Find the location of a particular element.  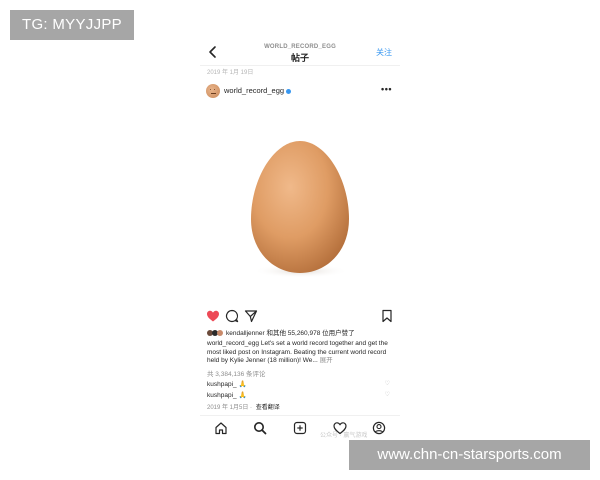

avatar is located at coordinates (213, 91).